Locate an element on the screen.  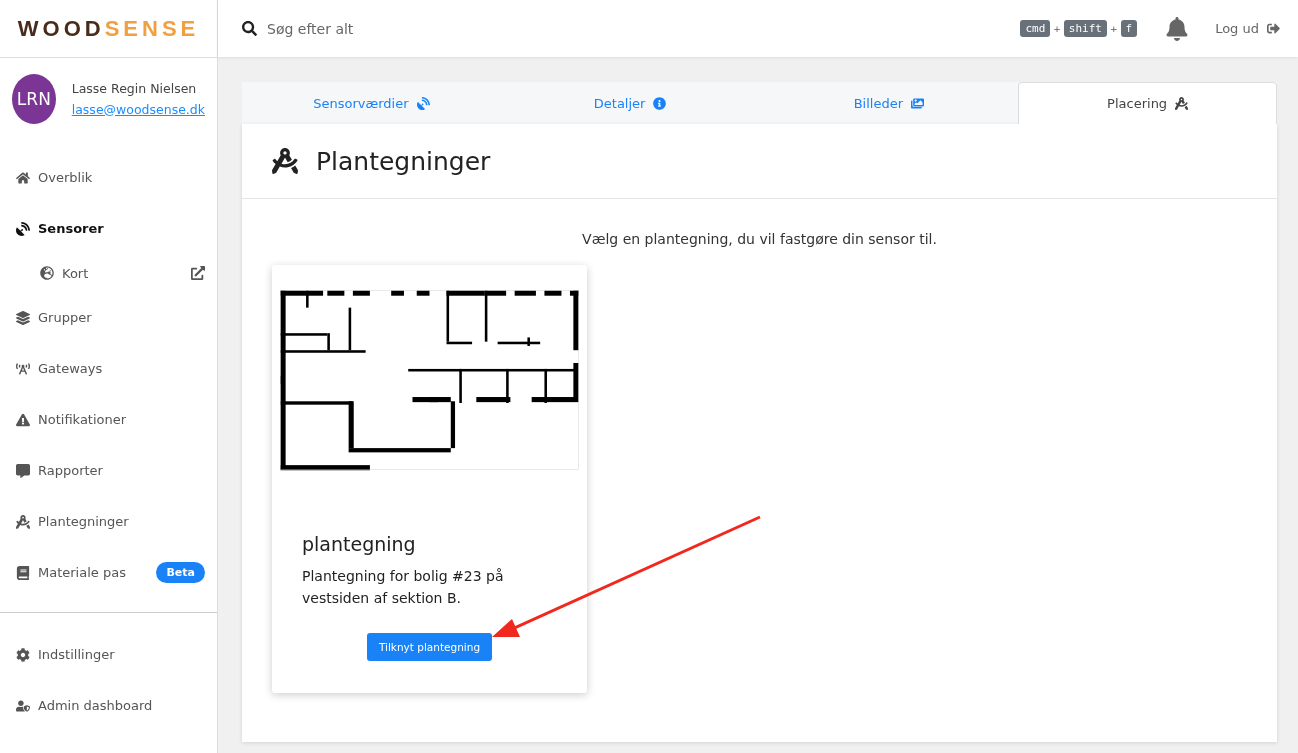
sidebar-item: Notifikationer is located at coordinates (108, 419).